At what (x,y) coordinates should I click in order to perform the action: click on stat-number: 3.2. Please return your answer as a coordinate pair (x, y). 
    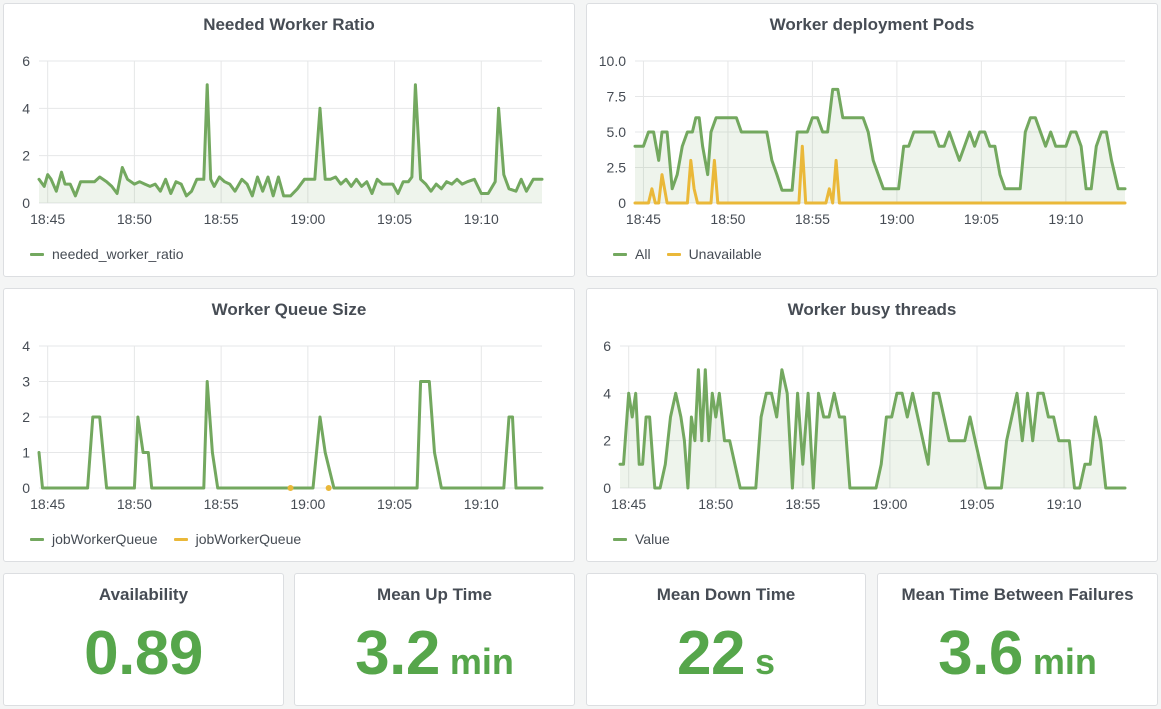
    Looking at the image, I should click on (397, 653).